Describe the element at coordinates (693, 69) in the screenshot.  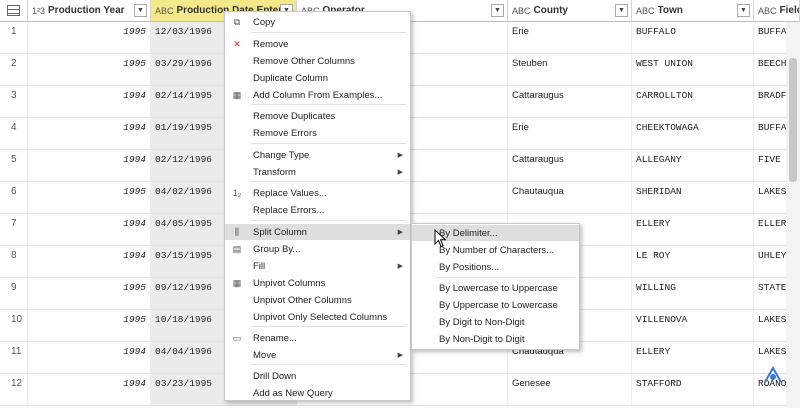
I see `town-cell: WEST UNION` at that location.